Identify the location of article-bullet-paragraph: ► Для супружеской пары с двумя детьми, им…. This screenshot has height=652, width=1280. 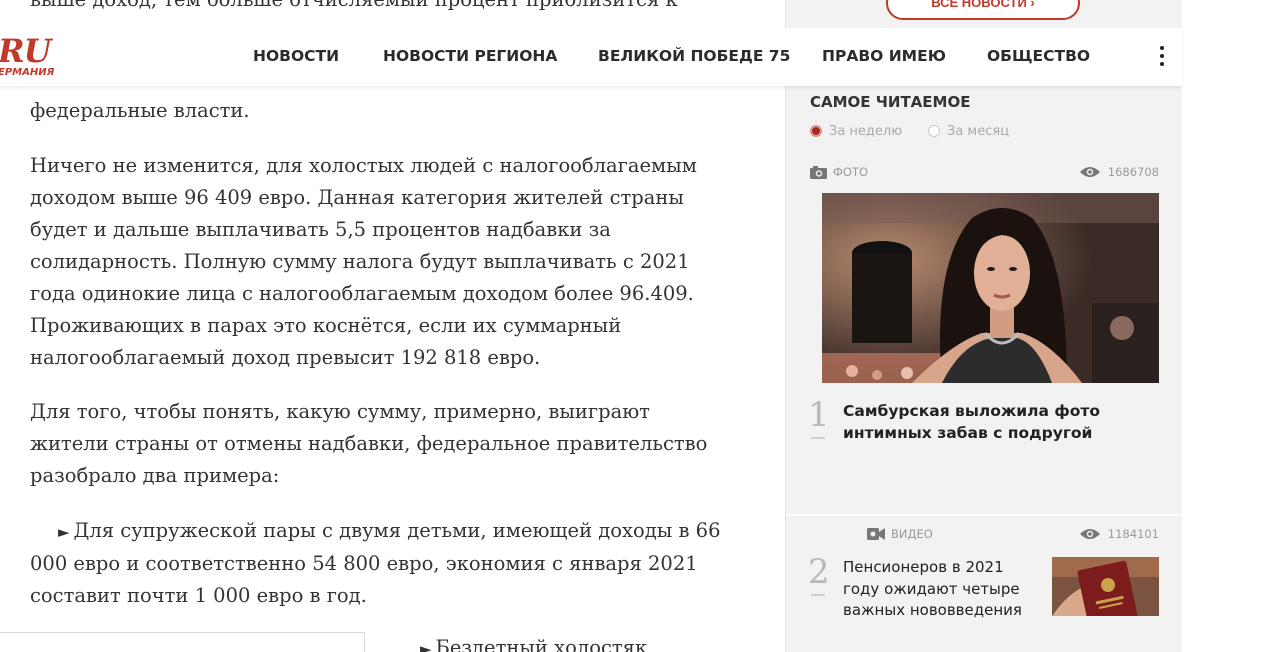
(380, 563).